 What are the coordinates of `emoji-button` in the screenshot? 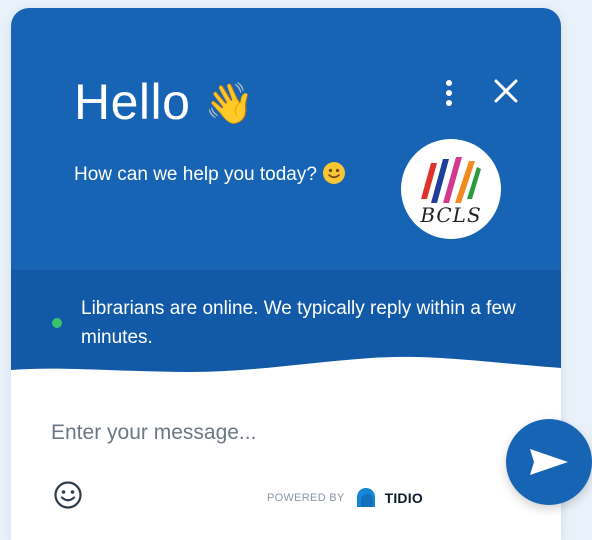 It's located at (68, 495).